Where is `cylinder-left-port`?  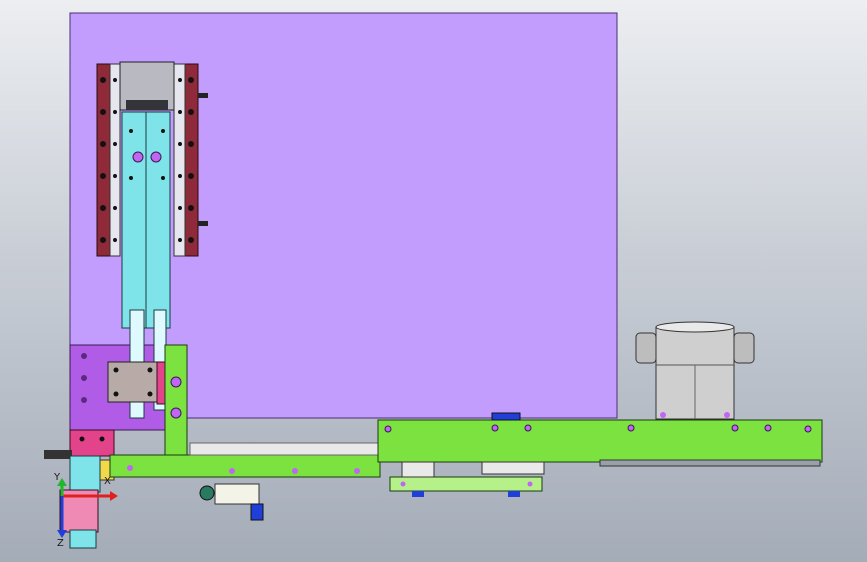 cylinder-left-port is located at coordinates (646, 348).